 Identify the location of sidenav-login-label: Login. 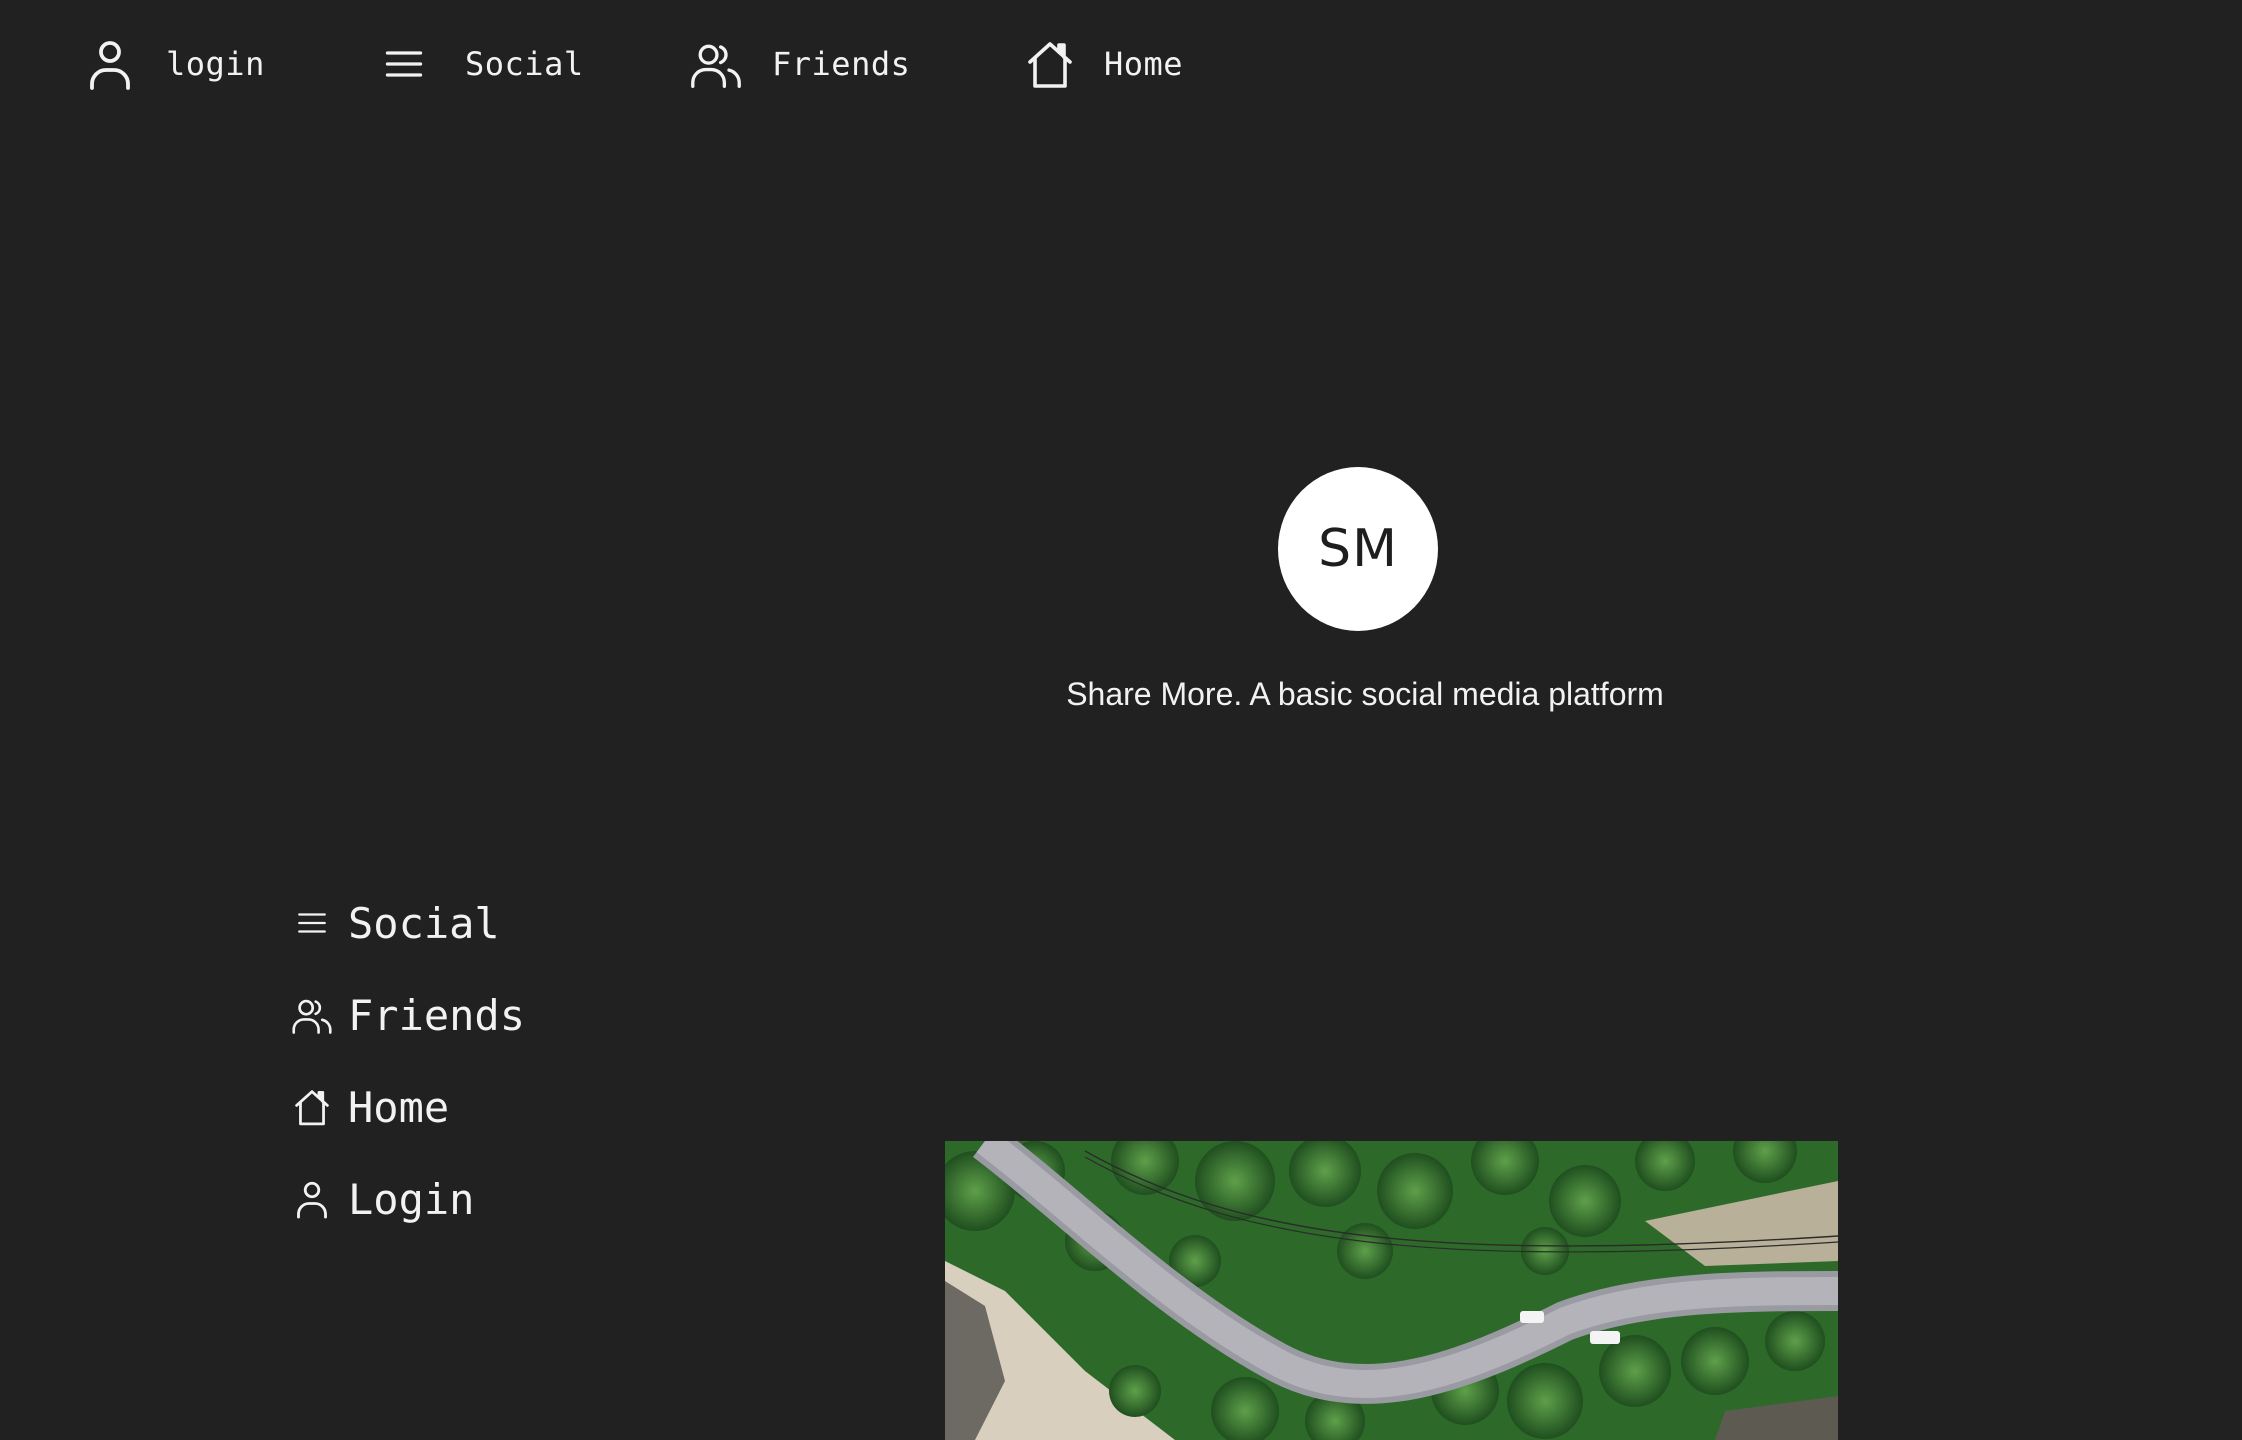
(411, 1199).